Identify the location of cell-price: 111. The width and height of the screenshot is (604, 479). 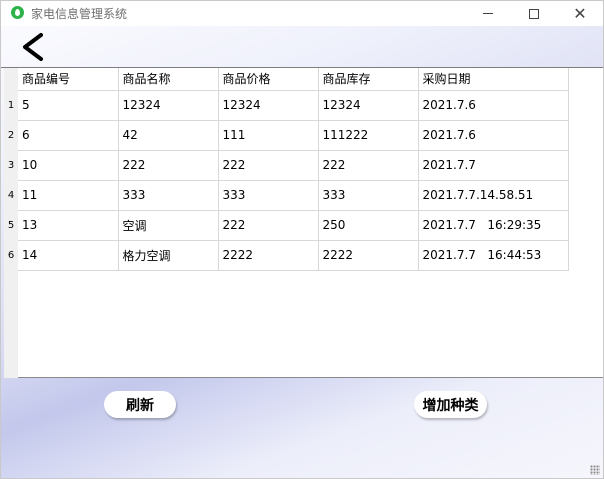
(268, 135).